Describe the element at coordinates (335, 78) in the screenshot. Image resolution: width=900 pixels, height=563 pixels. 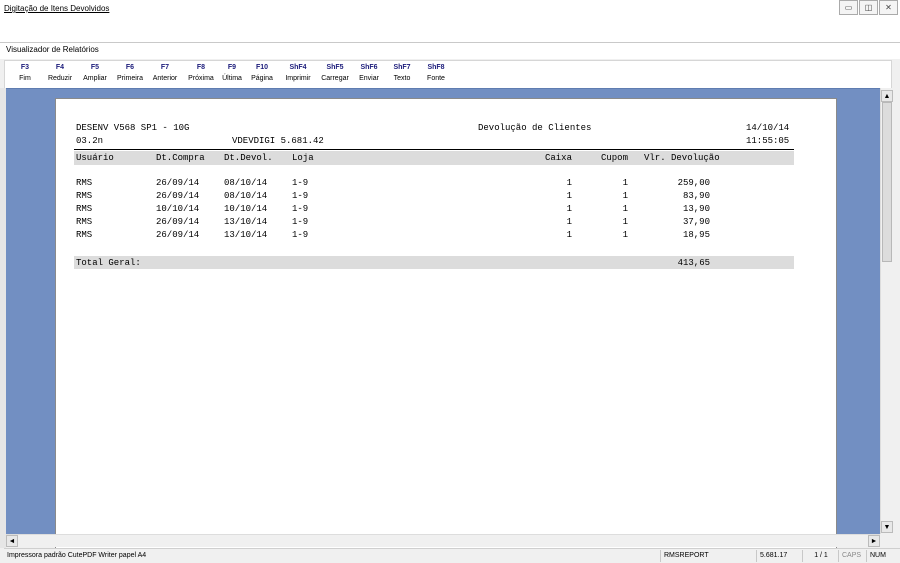
I see `carregar-label: Carregar` at that location.